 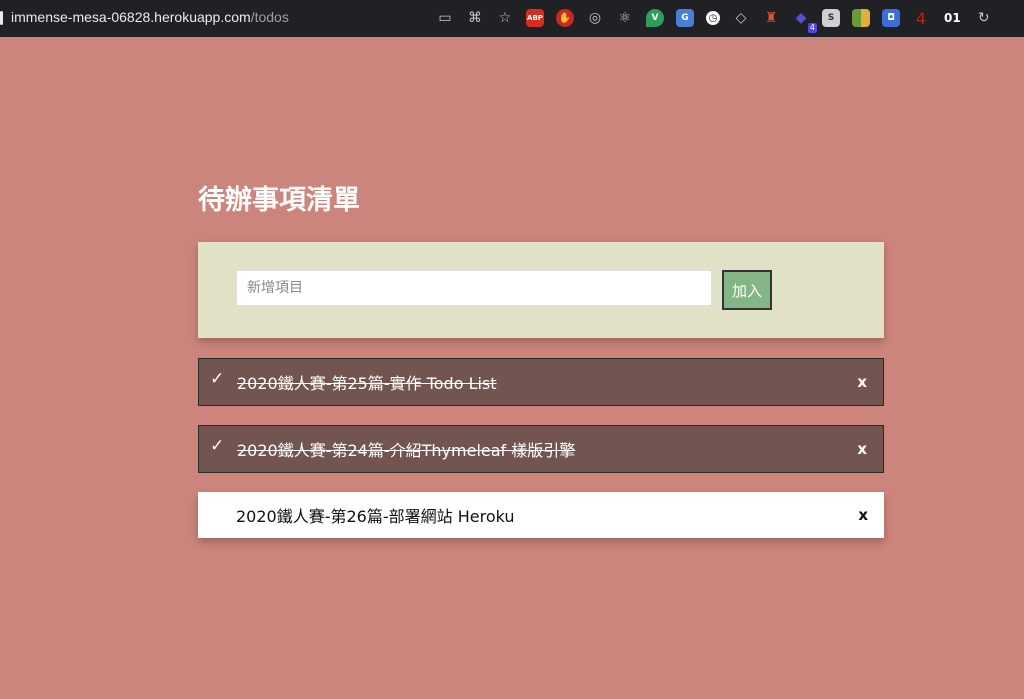 I want to click on clock-icon: ◷, so click(x=713, y=18).